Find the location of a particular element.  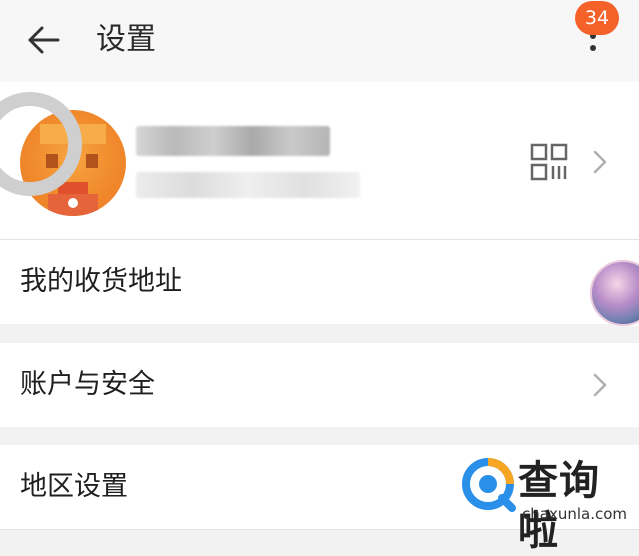

notification-badge: 34 is located at coordinates (597, 18).